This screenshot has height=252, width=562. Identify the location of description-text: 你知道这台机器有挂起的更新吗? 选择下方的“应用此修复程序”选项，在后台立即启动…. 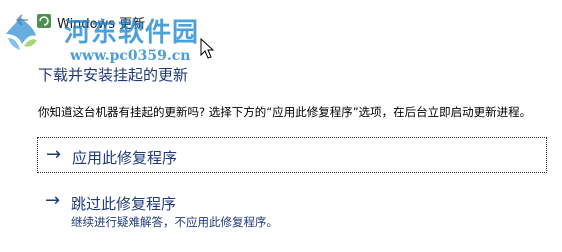
(285, 112).